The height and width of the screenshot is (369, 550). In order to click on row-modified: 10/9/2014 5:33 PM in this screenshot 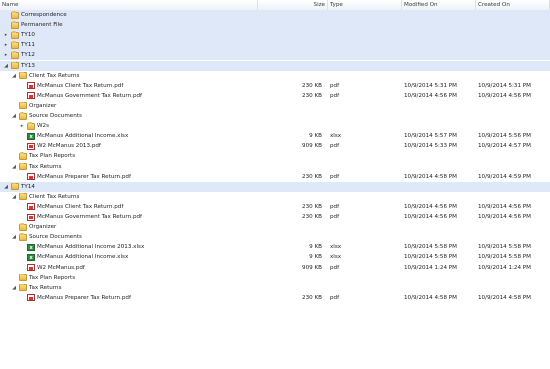, I will do `click(430, 146)`.